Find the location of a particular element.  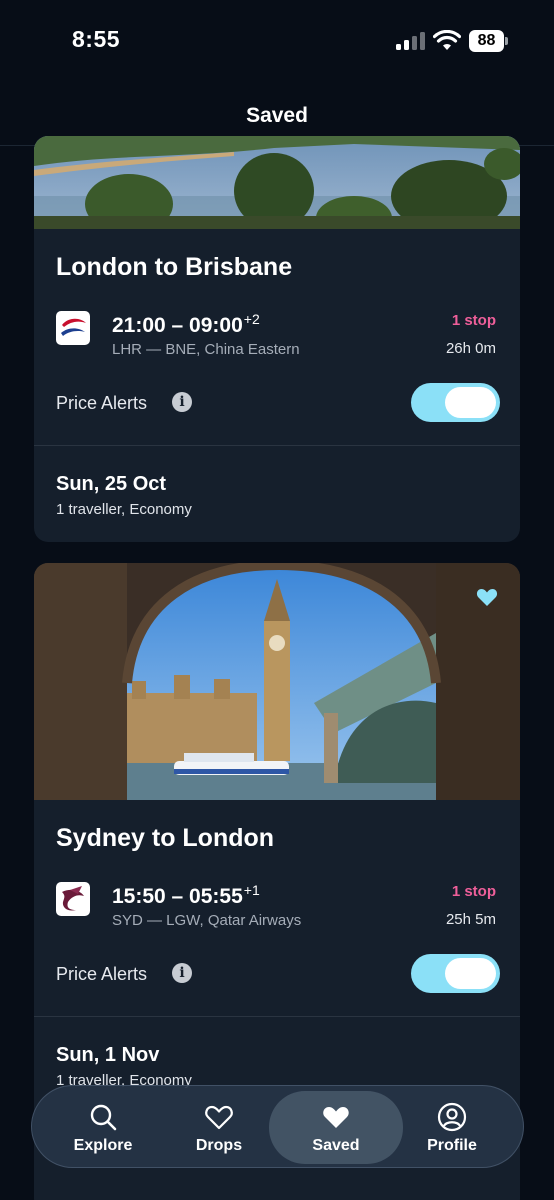

flight-times: 15:50 – 05:55+1 is located at coordinates (186, 895).